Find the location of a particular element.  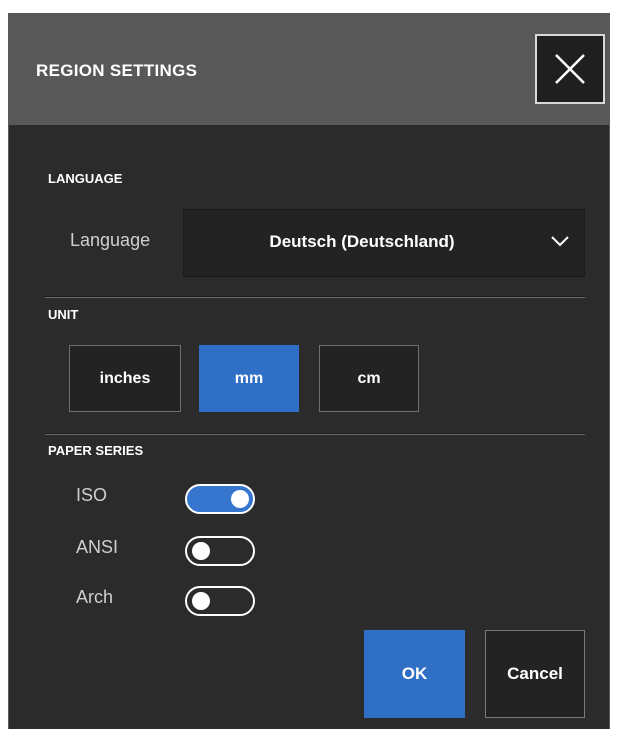

dialog-title: REGION SETTINGS is located at coordinates (117, 70).